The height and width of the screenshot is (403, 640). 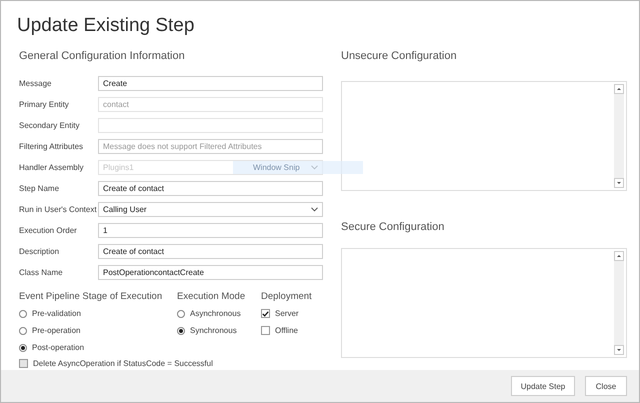 What do you see at coordinates (211, 297) in the screenshot?
I see `group-heading: Execution Mode` at bounding box center [211, 297].